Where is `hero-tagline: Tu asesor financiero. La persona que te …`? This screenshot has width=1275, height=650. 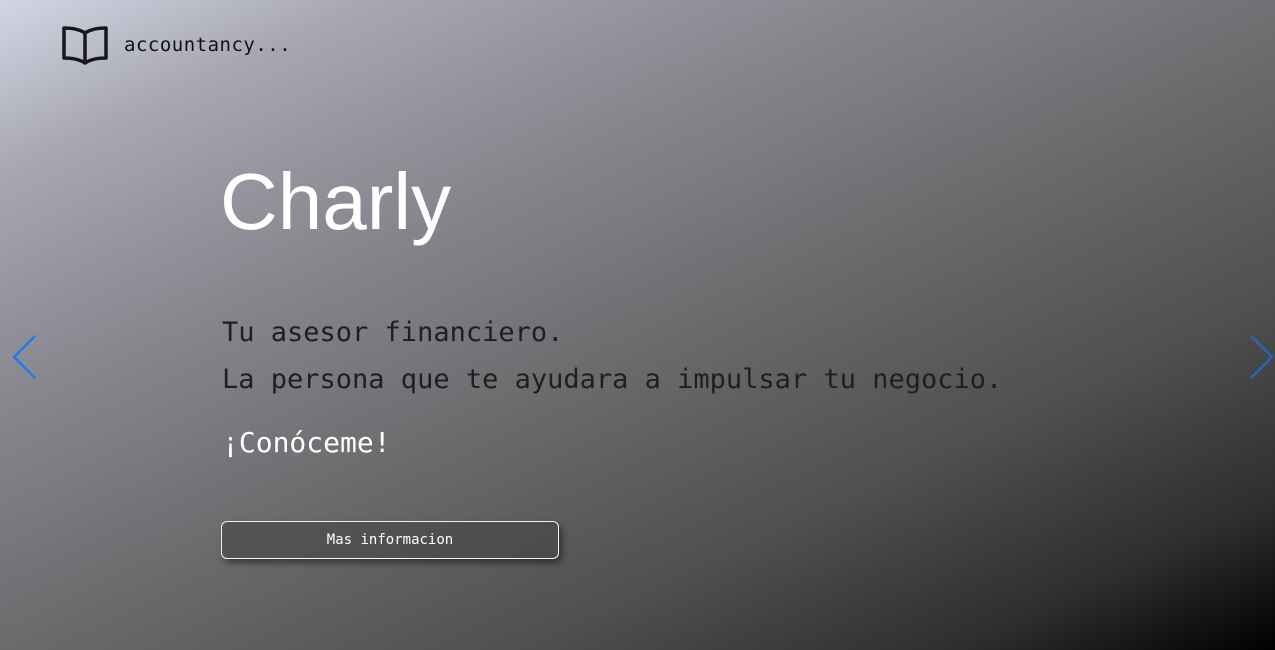 hero-tagline: Tu asesor financiero. La persona que te … is located at coordinates (612, 356).